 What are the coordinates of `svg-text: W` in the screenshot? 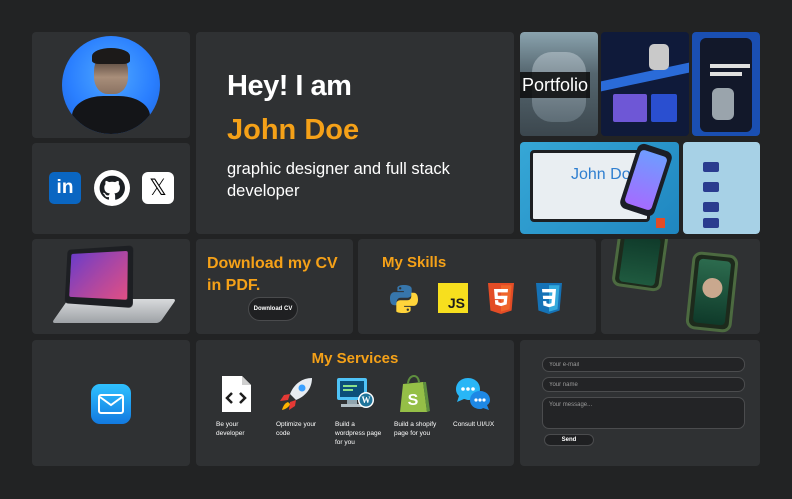 It's located at (366, 400).